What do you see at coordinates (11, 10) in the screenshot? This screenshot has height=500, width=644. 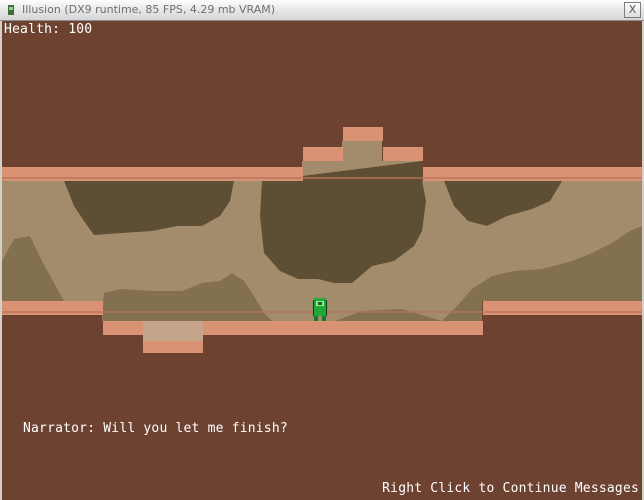 I see `illusion-app-icon` at bounding box center [11, 10].